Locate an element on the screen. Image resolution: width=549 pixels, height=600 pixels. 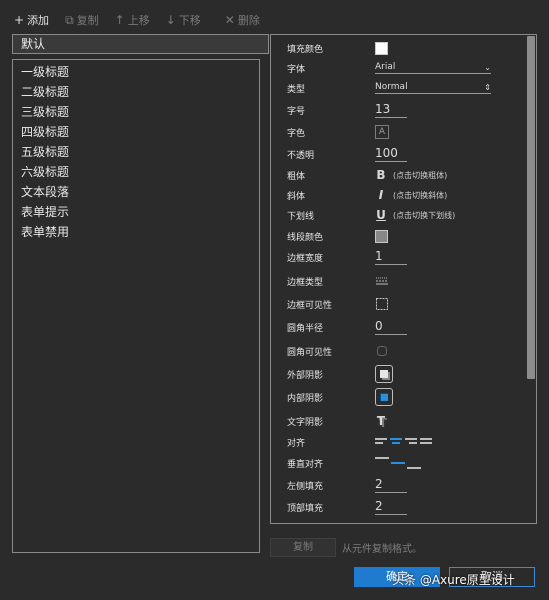
bold-icon: B is located at coordinates (381, 175).